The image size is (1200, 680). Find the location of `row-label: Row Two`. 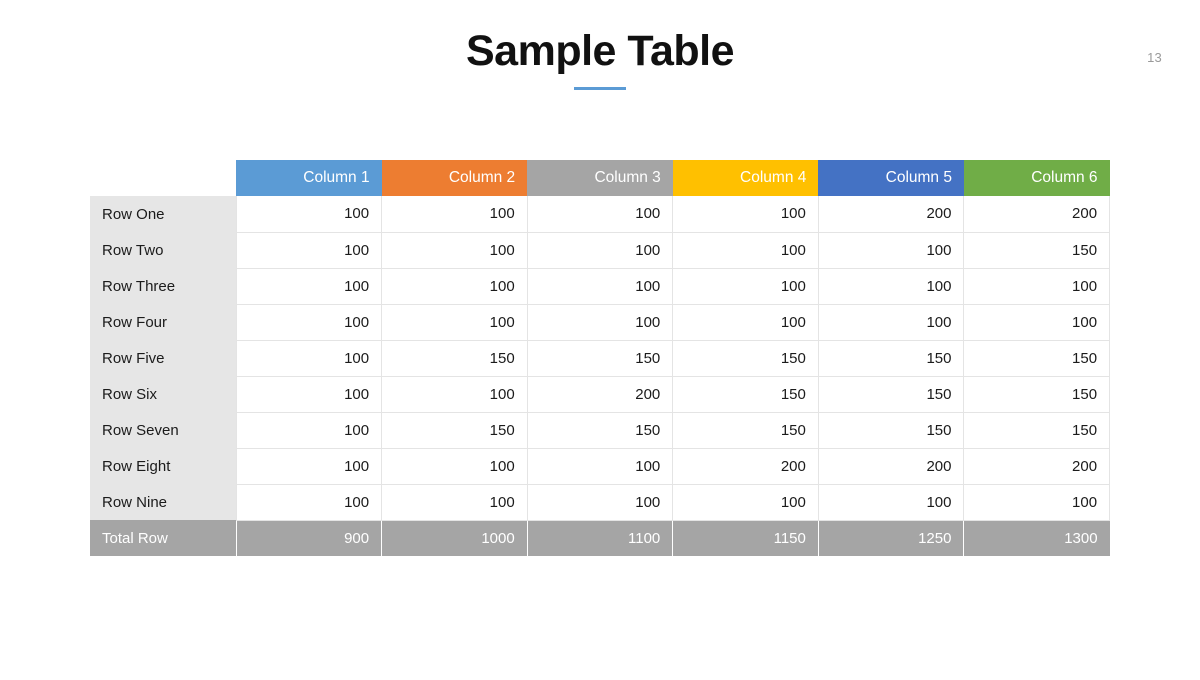

row-label: Row Two is located at coordinates (163, 250).